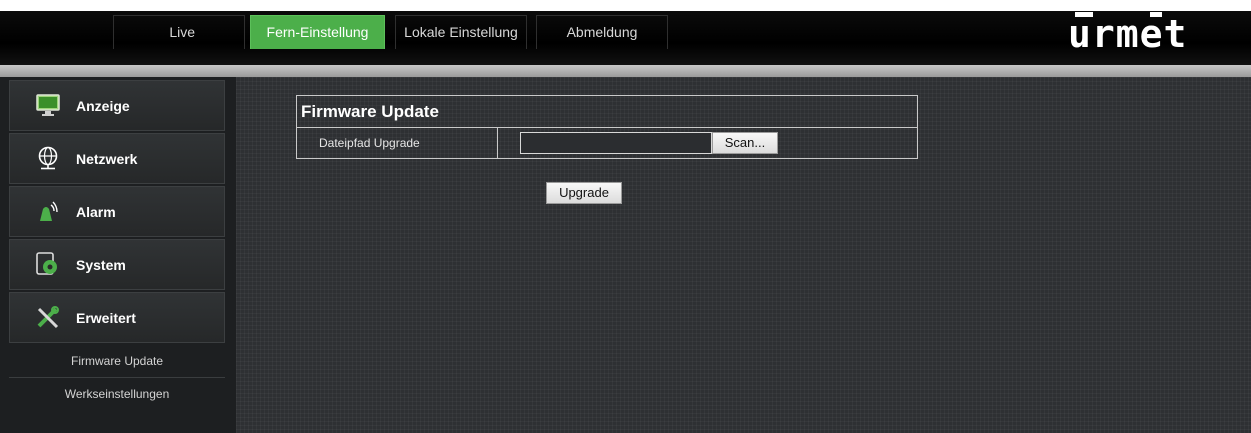 Image resolution: width=1251 pixels, height=433 pixels. What do you see at coordinates (602, 32) in the screenshot?
I see `tab-abmeldung: Abmeldung` at bounding box center [602, 32].